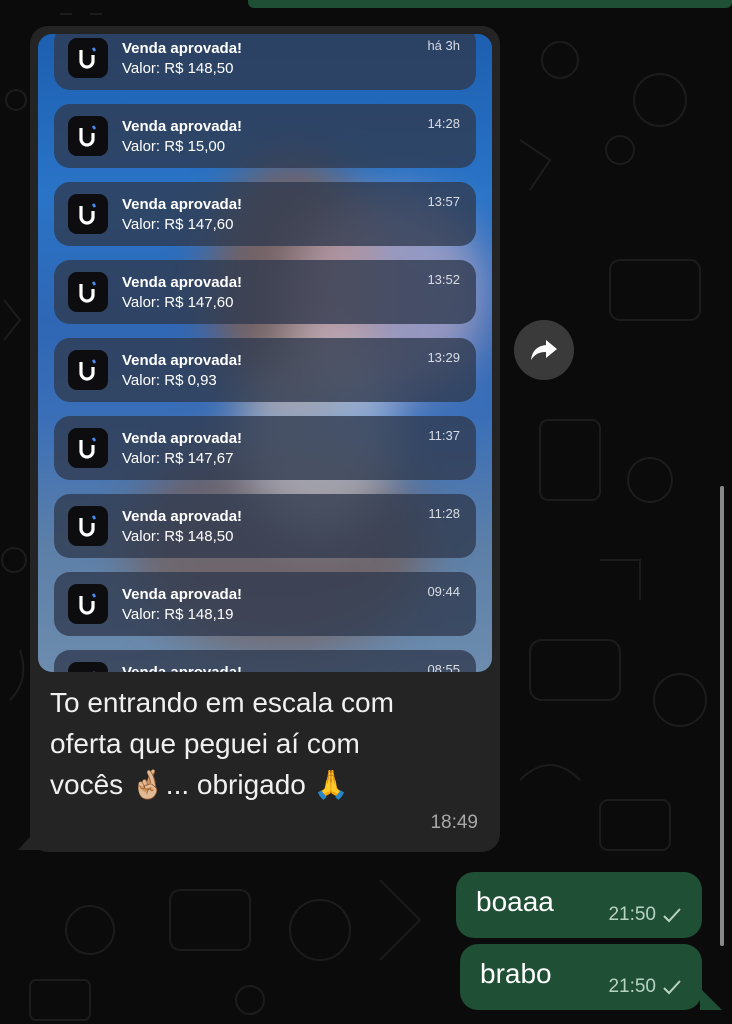 This screenshot has width=732, height=1024. Describe the element at coordinates (169, 380) in the screenshot. I see `notification-value: Valor: R$ 0,93` at that location.